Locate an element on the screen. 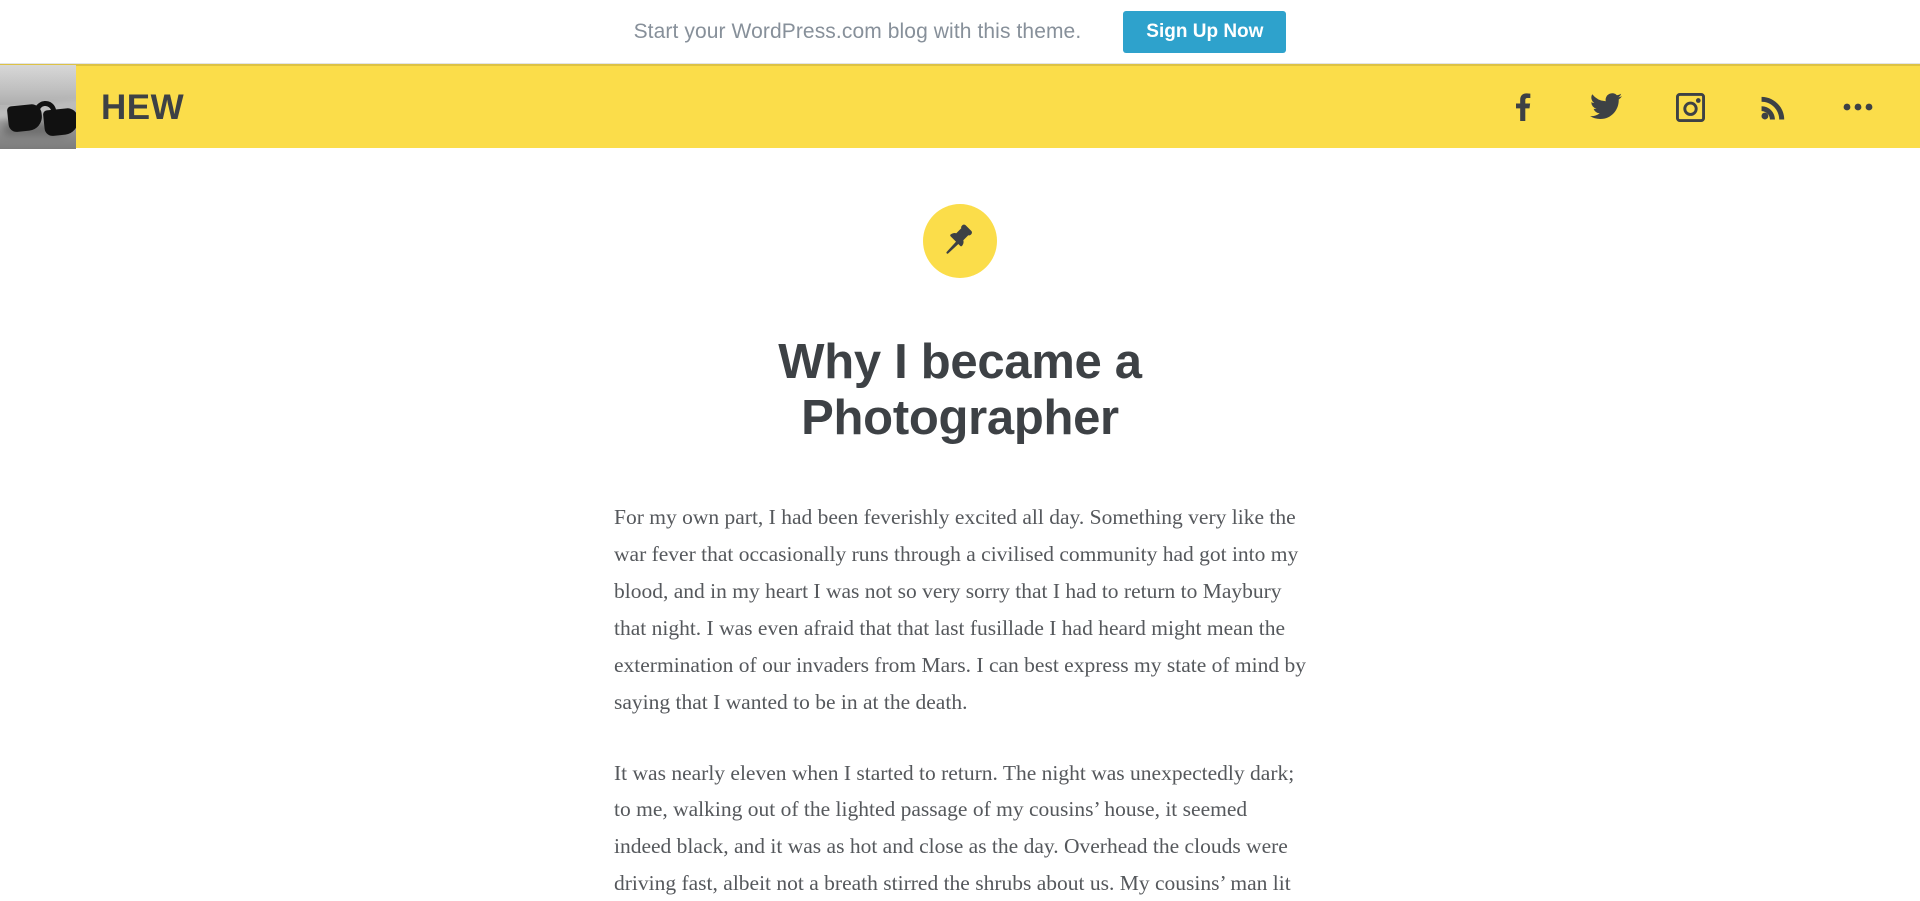 The width and height of the screenshot is (1920, 901). header-thumbnail-image is located at coordinates (38, 107).